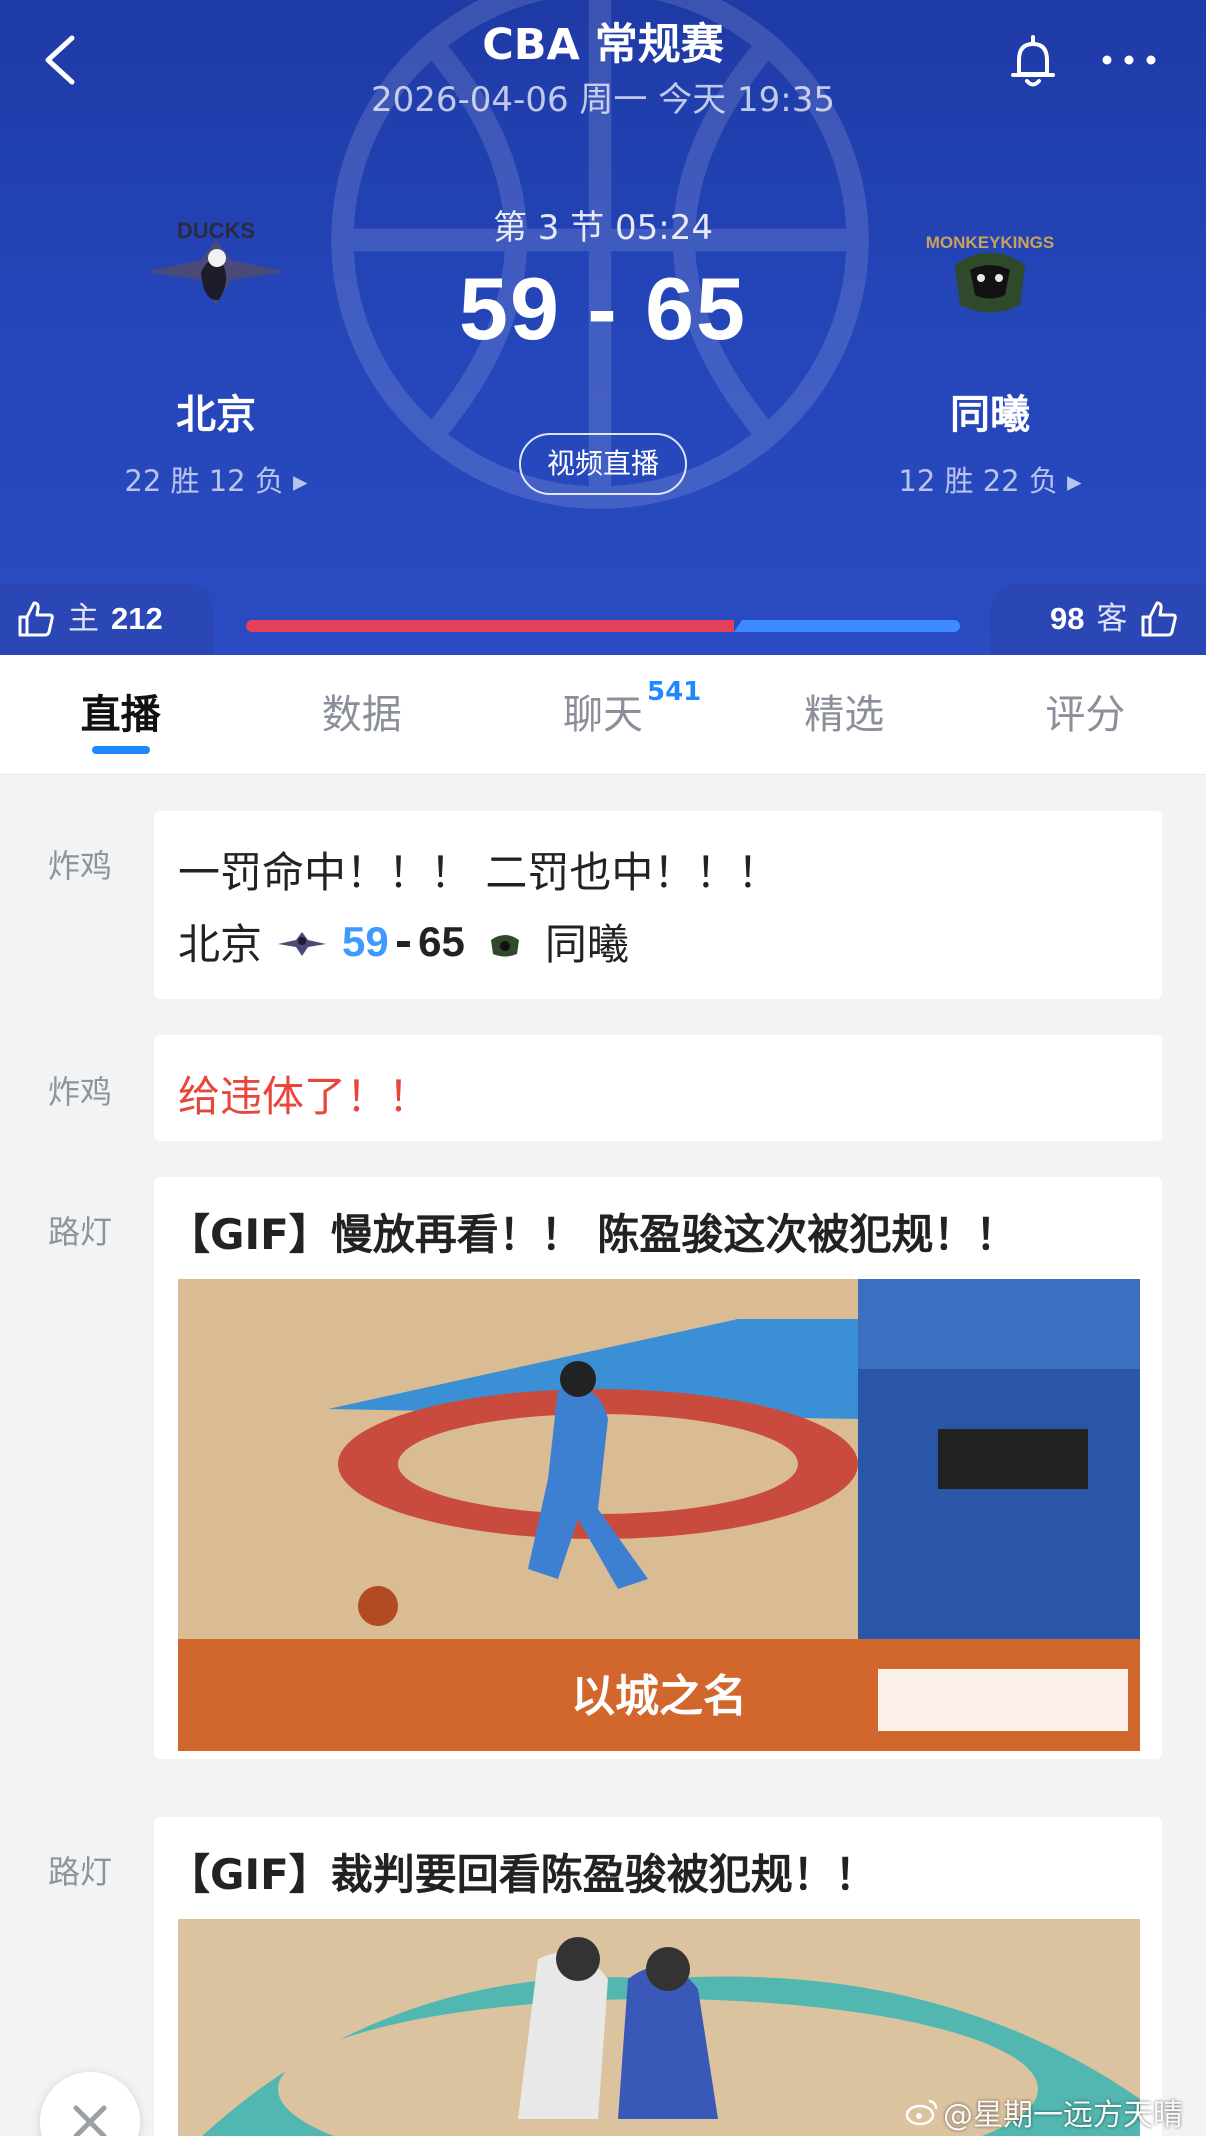  Describe the element at coordinates (603, 45) in the screenshot. I see `page-title: CBA 常规赛` at that location.